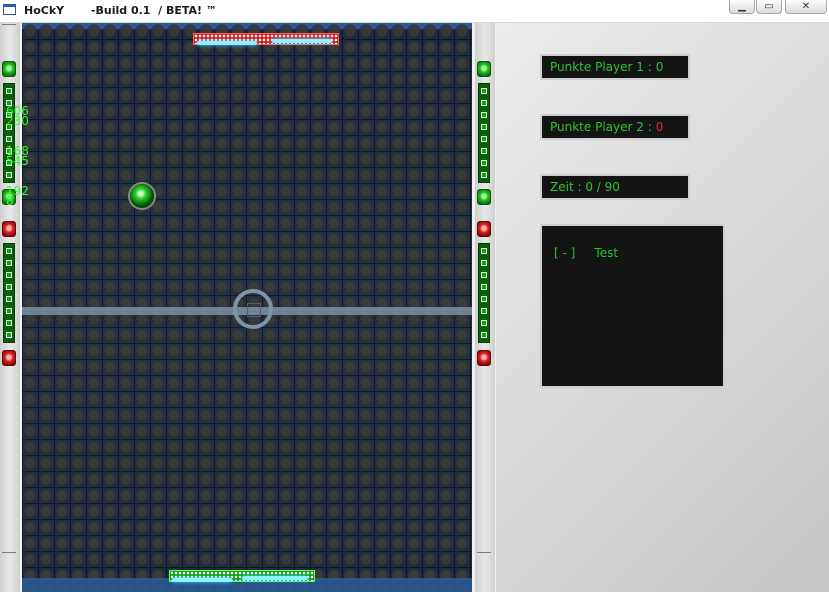 This screenshot has height=592, width=829. What do you see at coordinates (659, 127) in the screenshot?
I see `player2-score-value: 0` at bounding box center [659, 127].